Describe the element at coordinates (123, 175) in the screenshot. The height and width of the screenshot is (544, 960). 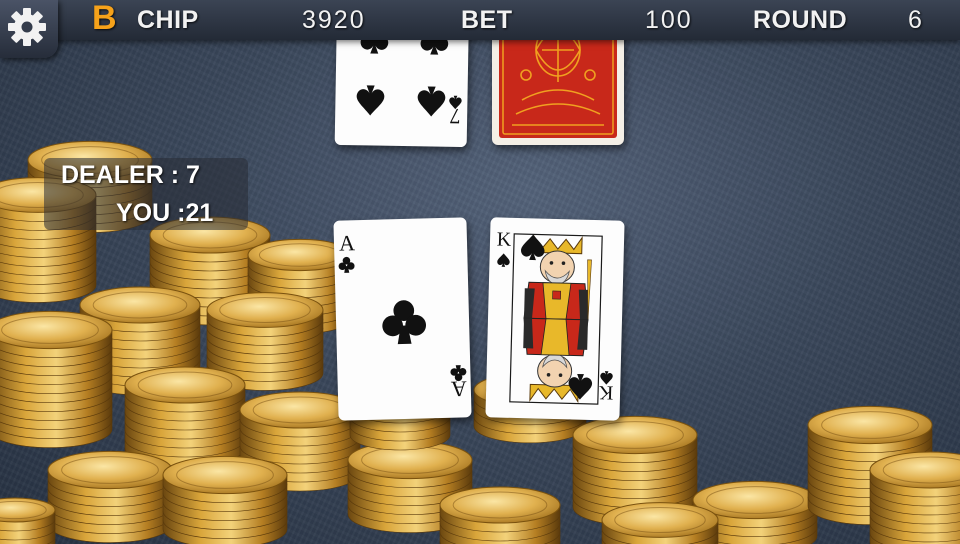
I see `dealer-score-label: DEALER :` at that location.